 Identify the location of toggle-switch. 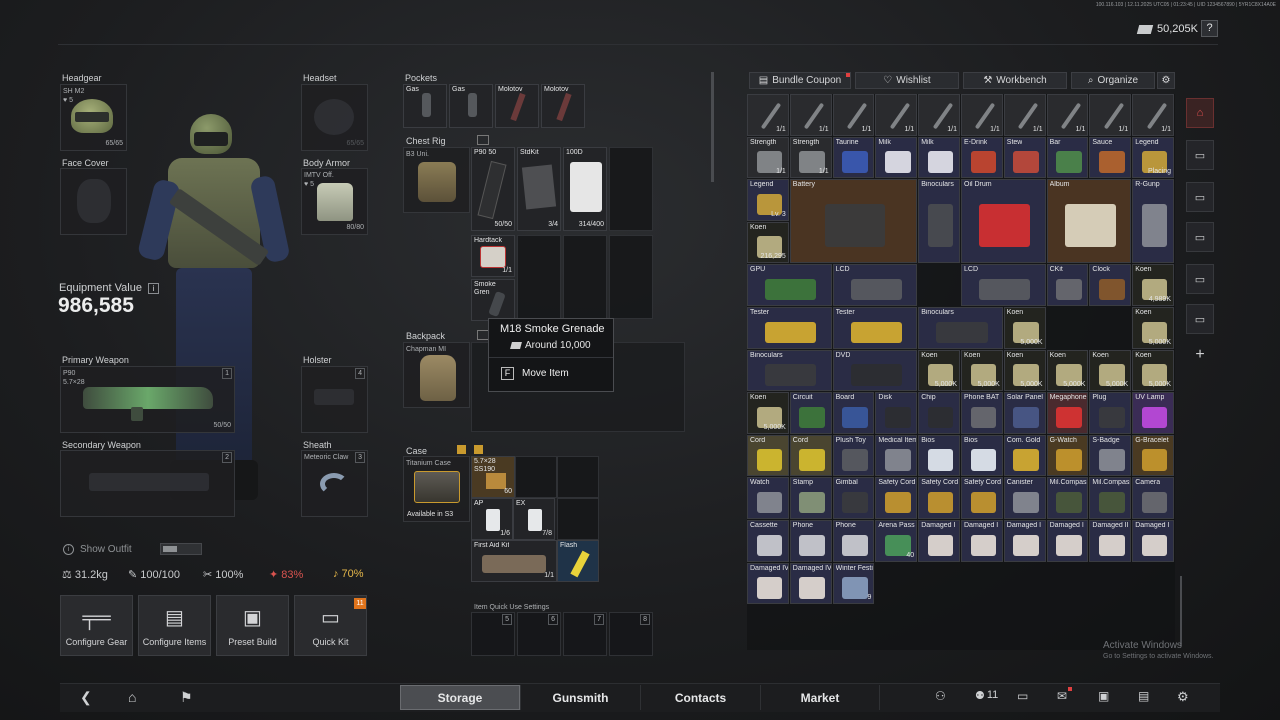
(180, 549).